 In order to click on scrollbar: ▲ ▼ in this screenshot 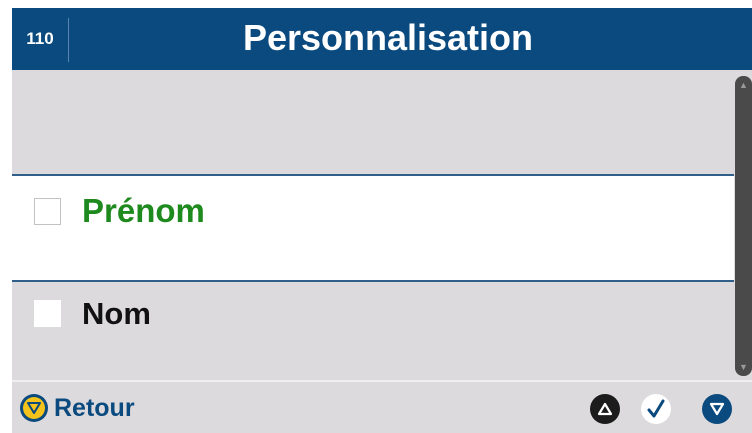, I will do `click(743, 226)`.